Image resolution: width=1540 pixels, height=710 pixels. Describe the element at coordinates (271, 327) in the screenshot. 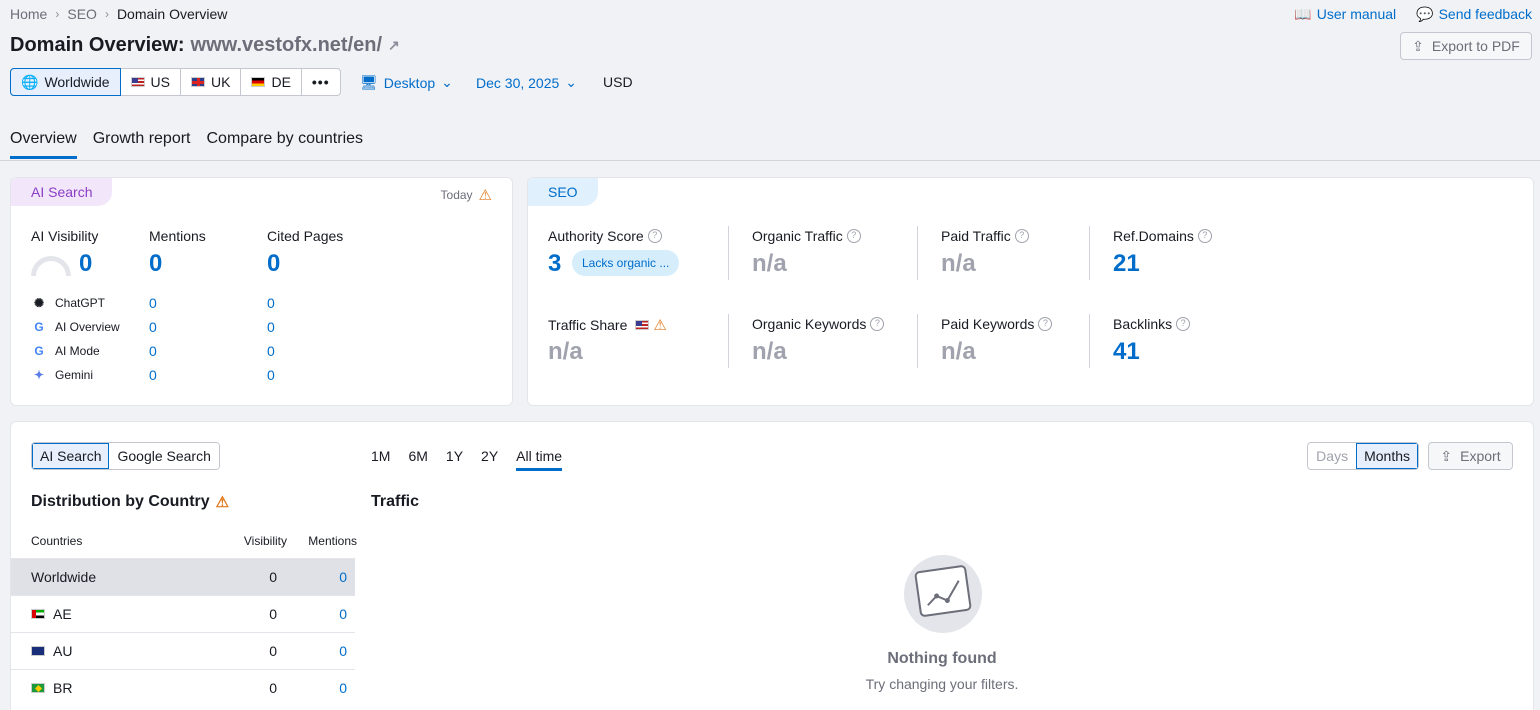

I see `ai-overview-cited: 0` at that location.